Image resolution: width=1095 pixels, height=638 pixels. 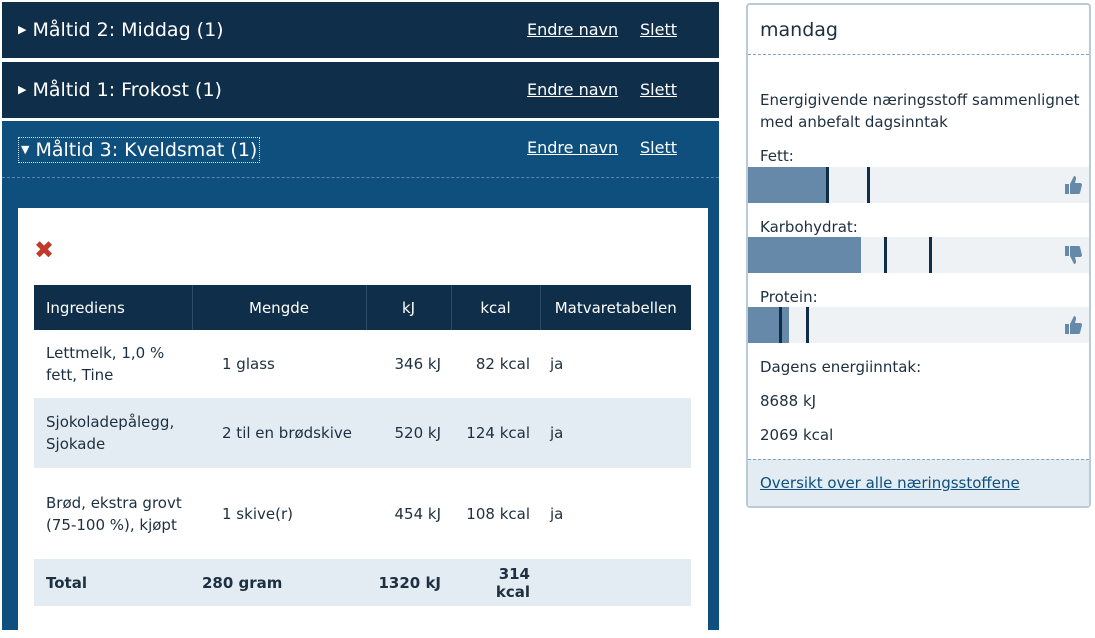 I want to click on meal-header-middag: ▶ Måltid 2: Middag (1) Endre navn Slett, so click(x=360, y=30).